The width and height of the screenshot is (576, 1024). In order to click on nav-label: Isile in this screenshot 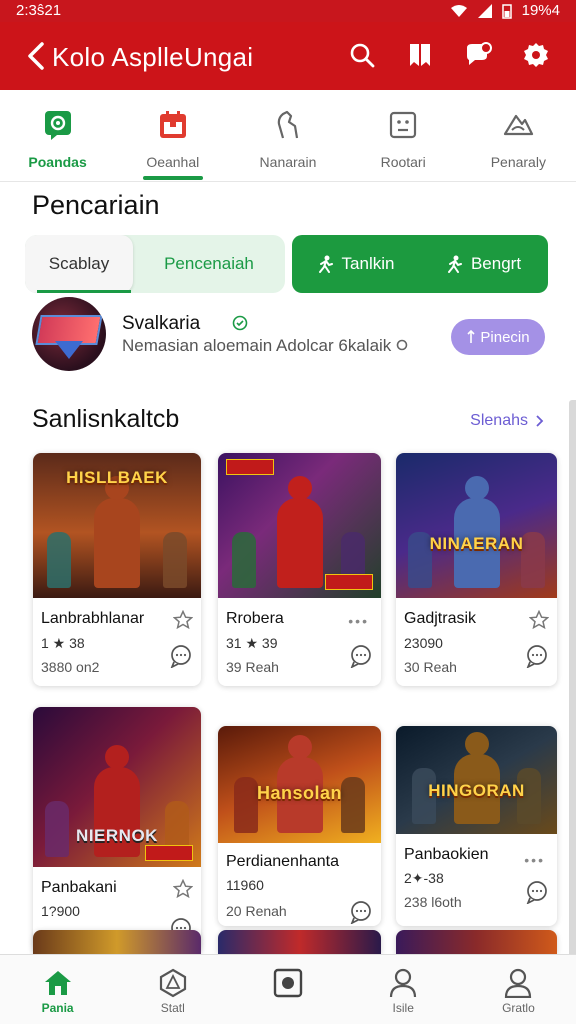, I will do `click(403, 1008)`.